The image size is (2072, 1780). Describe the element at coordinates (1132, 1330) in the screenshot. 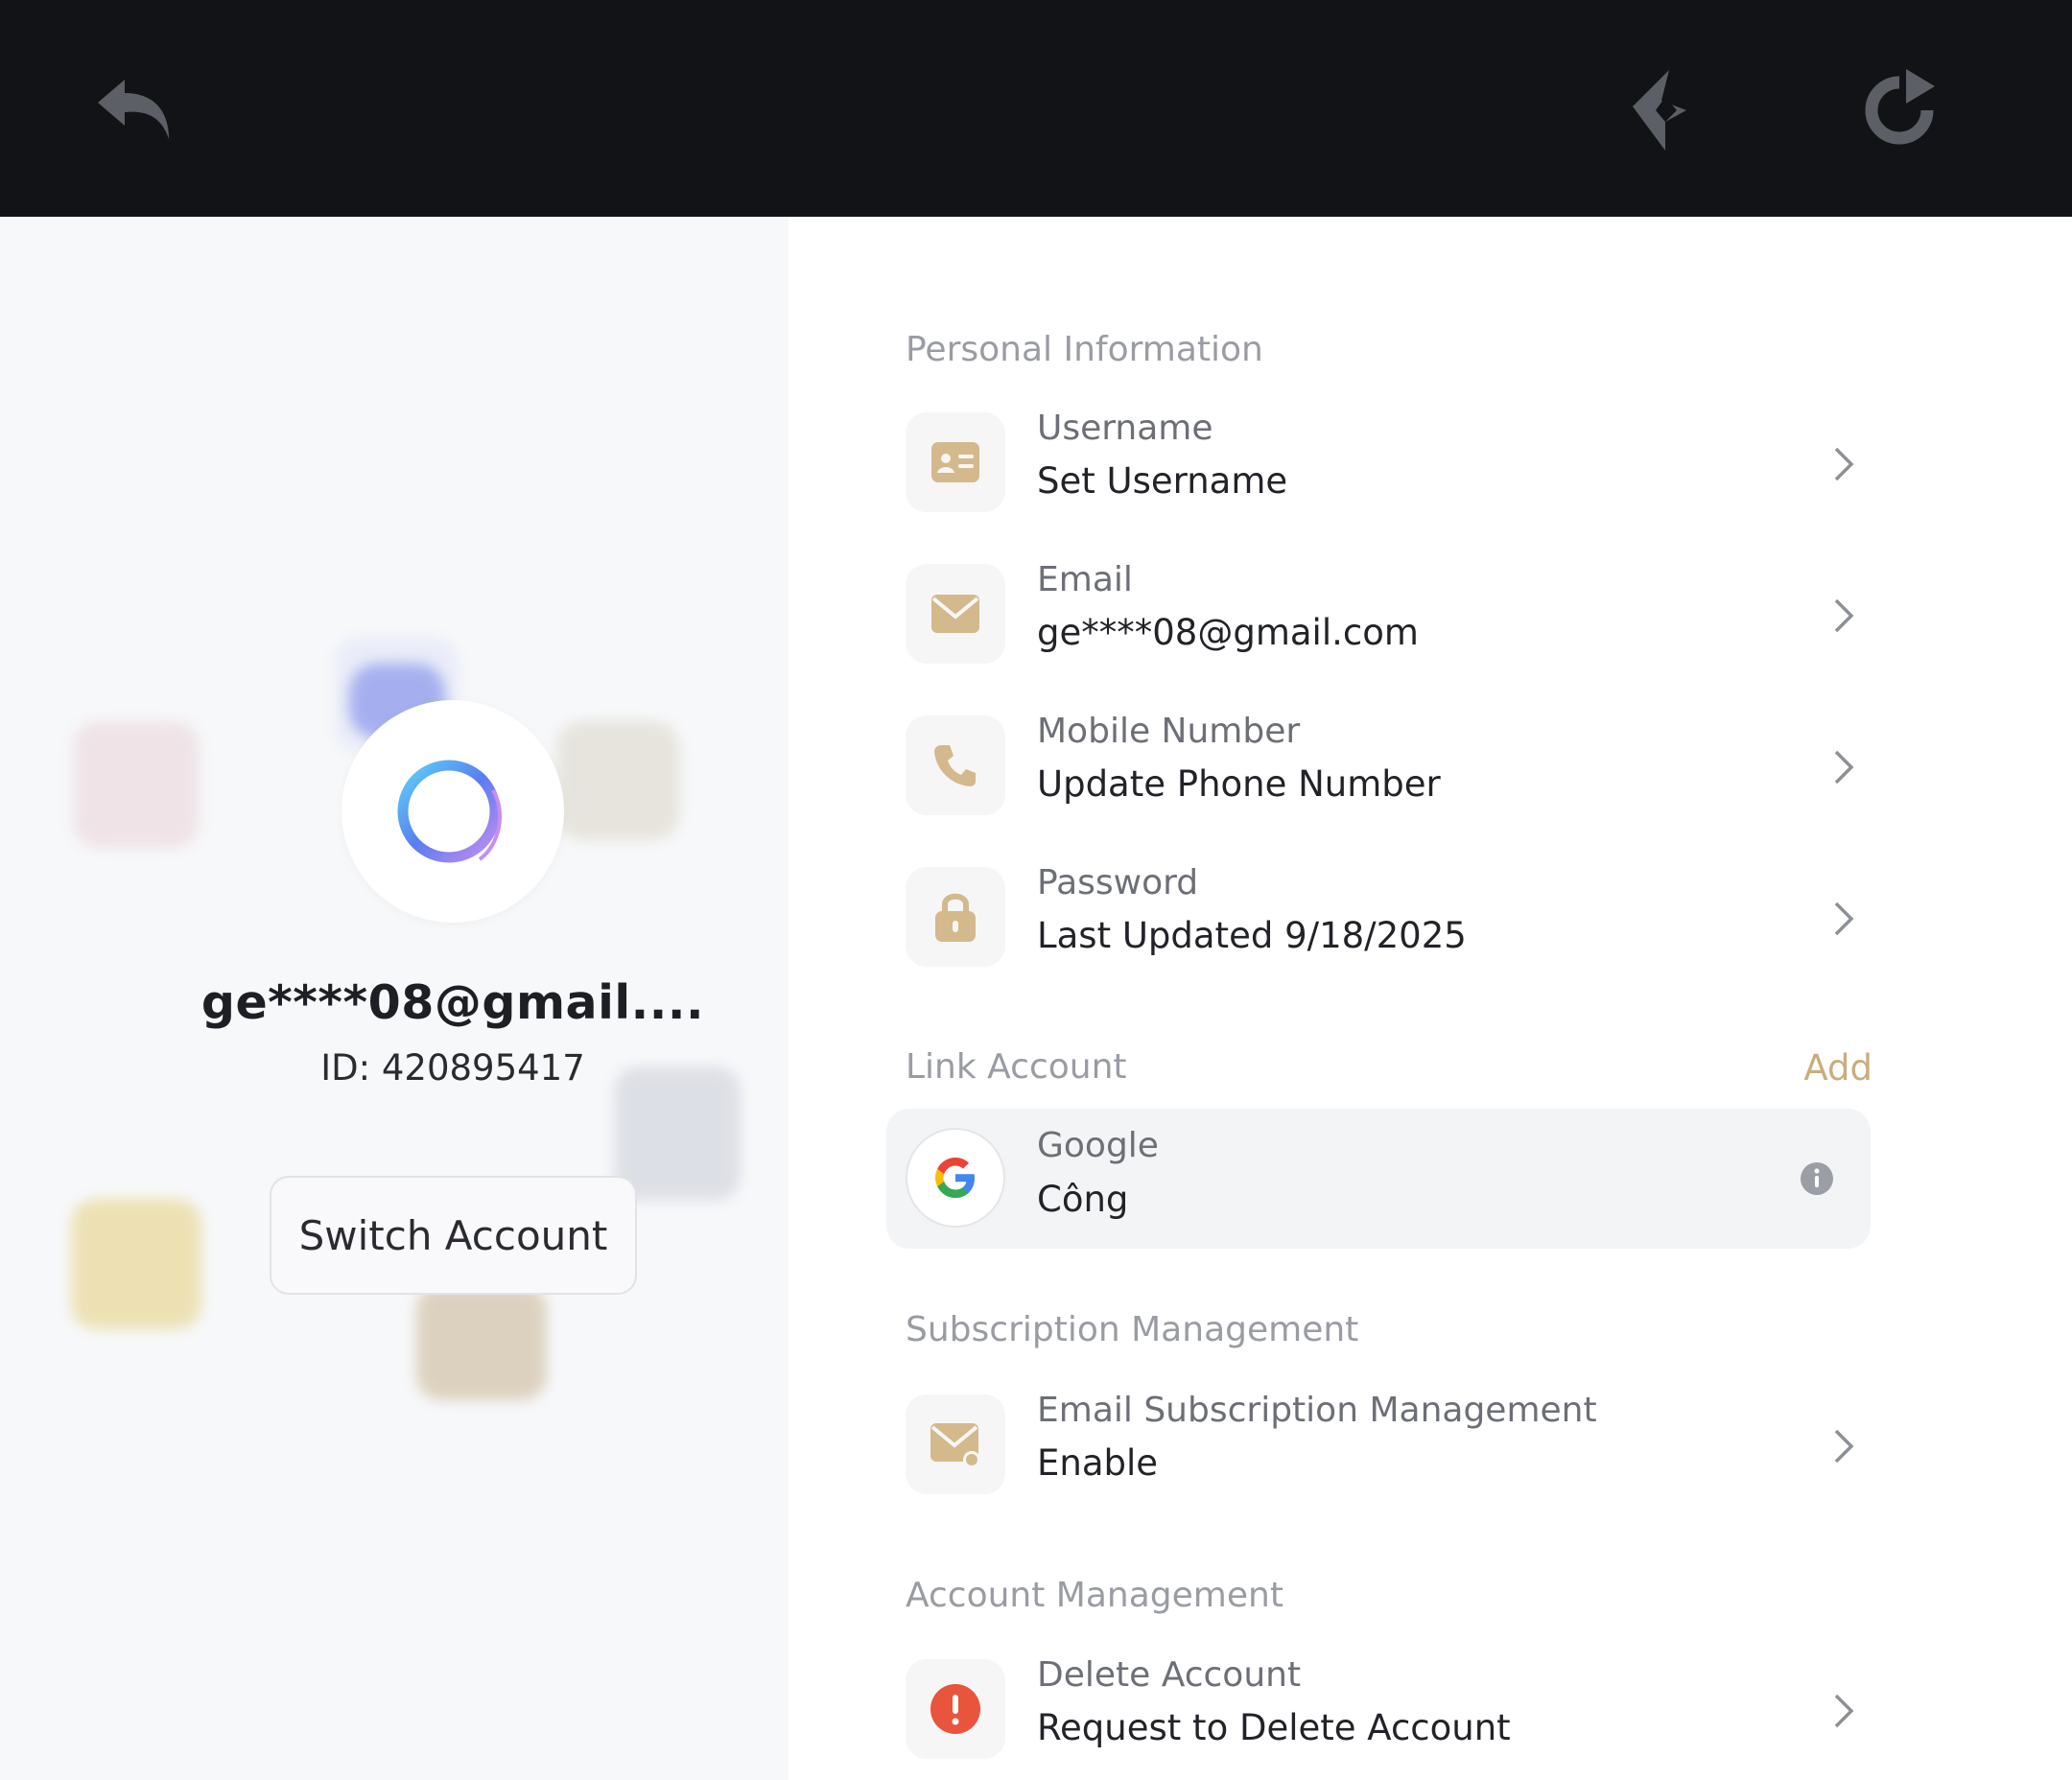

I see `section-title-subscription-management: Subscription Management` at that location.